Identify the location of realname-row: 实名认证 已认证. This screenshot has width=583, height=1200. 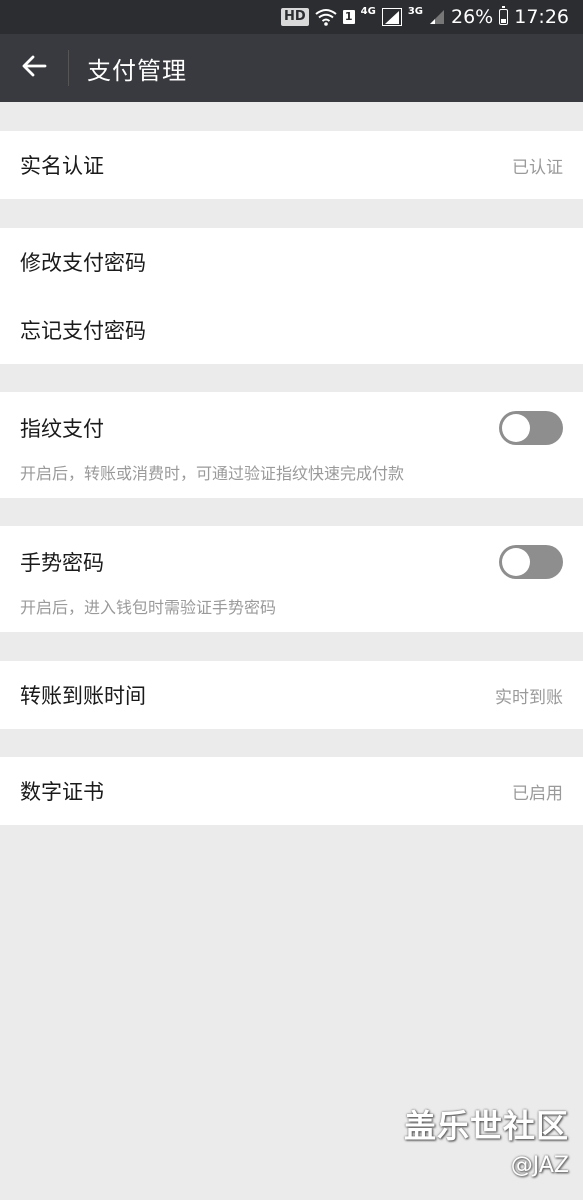
(291, 165).